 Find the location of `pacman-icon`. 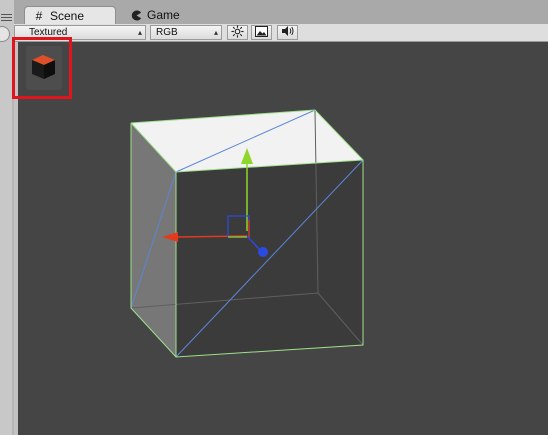

pacman-icon is located at coordinates (136, 15).